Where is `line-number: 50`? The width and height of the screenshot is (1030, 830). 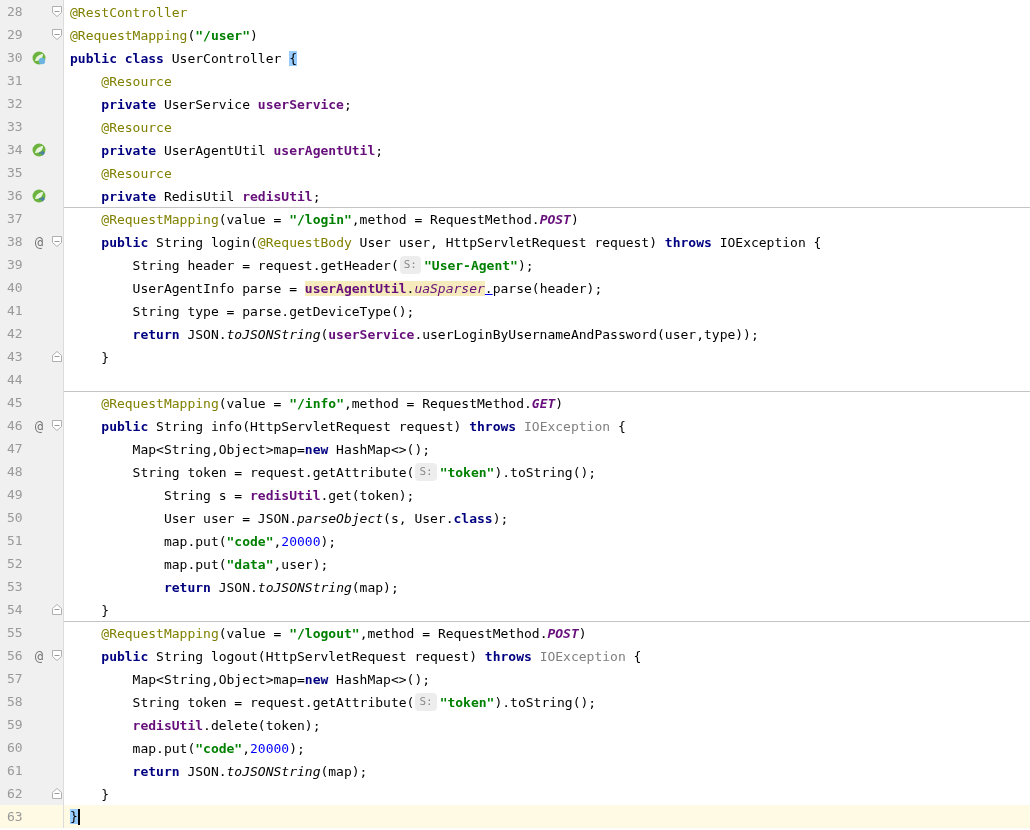
line-number: 50 is located at coordinates (15, 517).